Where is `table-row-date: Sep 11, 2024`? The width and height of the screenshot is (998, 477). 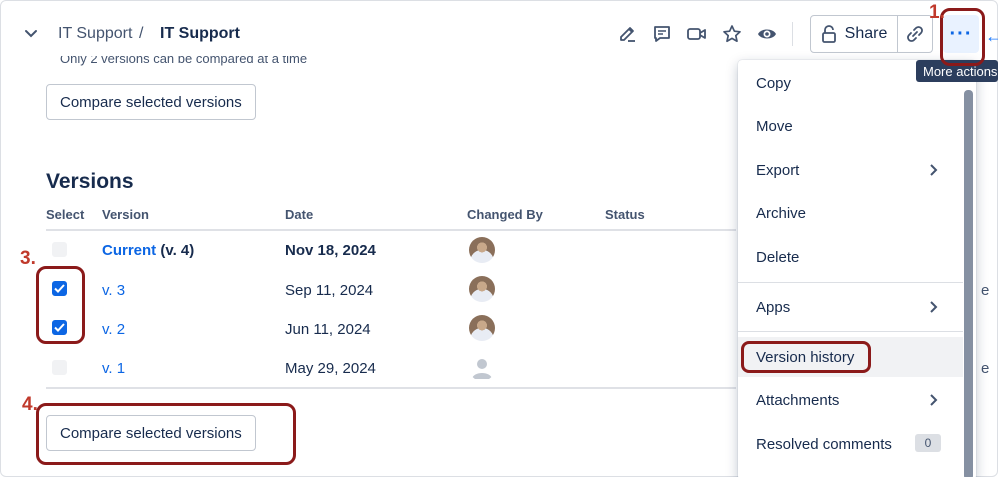
table-row-date: Sep 11, 2024 is located at coordinates (329, 290).